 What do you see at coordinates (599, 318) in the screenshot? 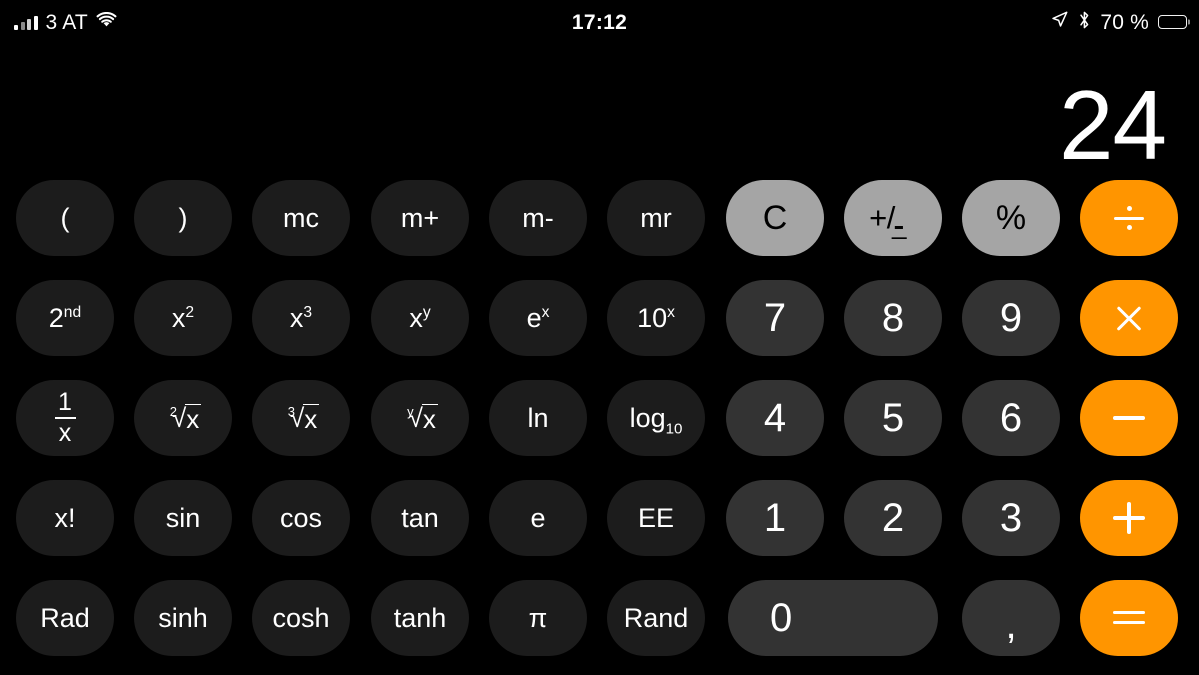
I see `keypad-row-2: 2nd x2 x3 xy ex 10x 7 8 9` at bounding box center [599, 318].